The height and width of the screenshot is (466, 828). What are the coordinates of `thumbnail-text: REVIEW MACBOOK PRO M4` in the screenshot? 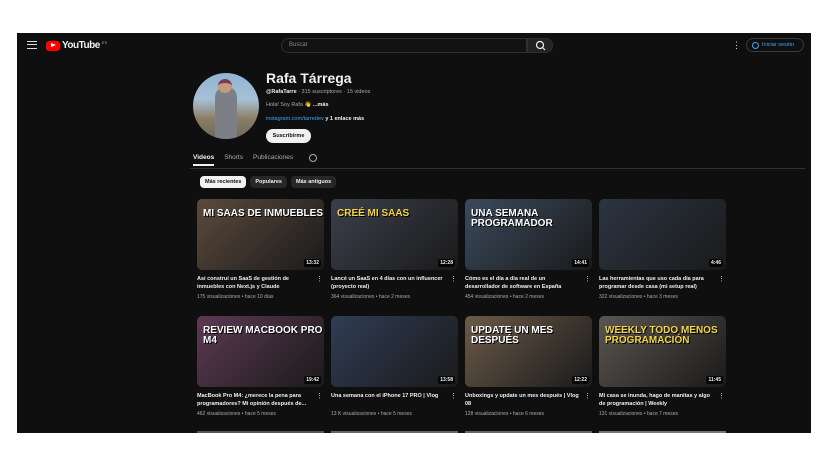 It's located at (263, 335).